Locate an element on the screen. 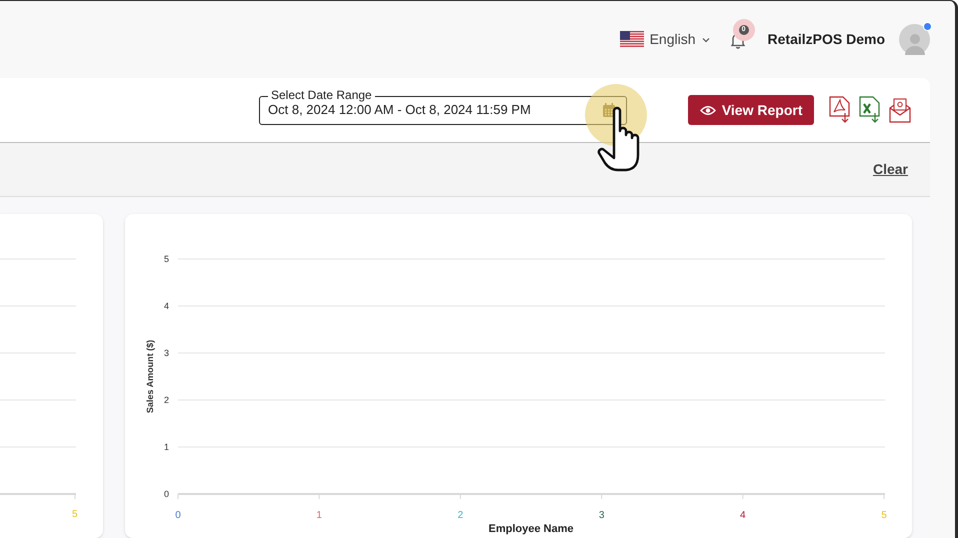  y-tick-label: 5 is located at coordinates (166, 259).